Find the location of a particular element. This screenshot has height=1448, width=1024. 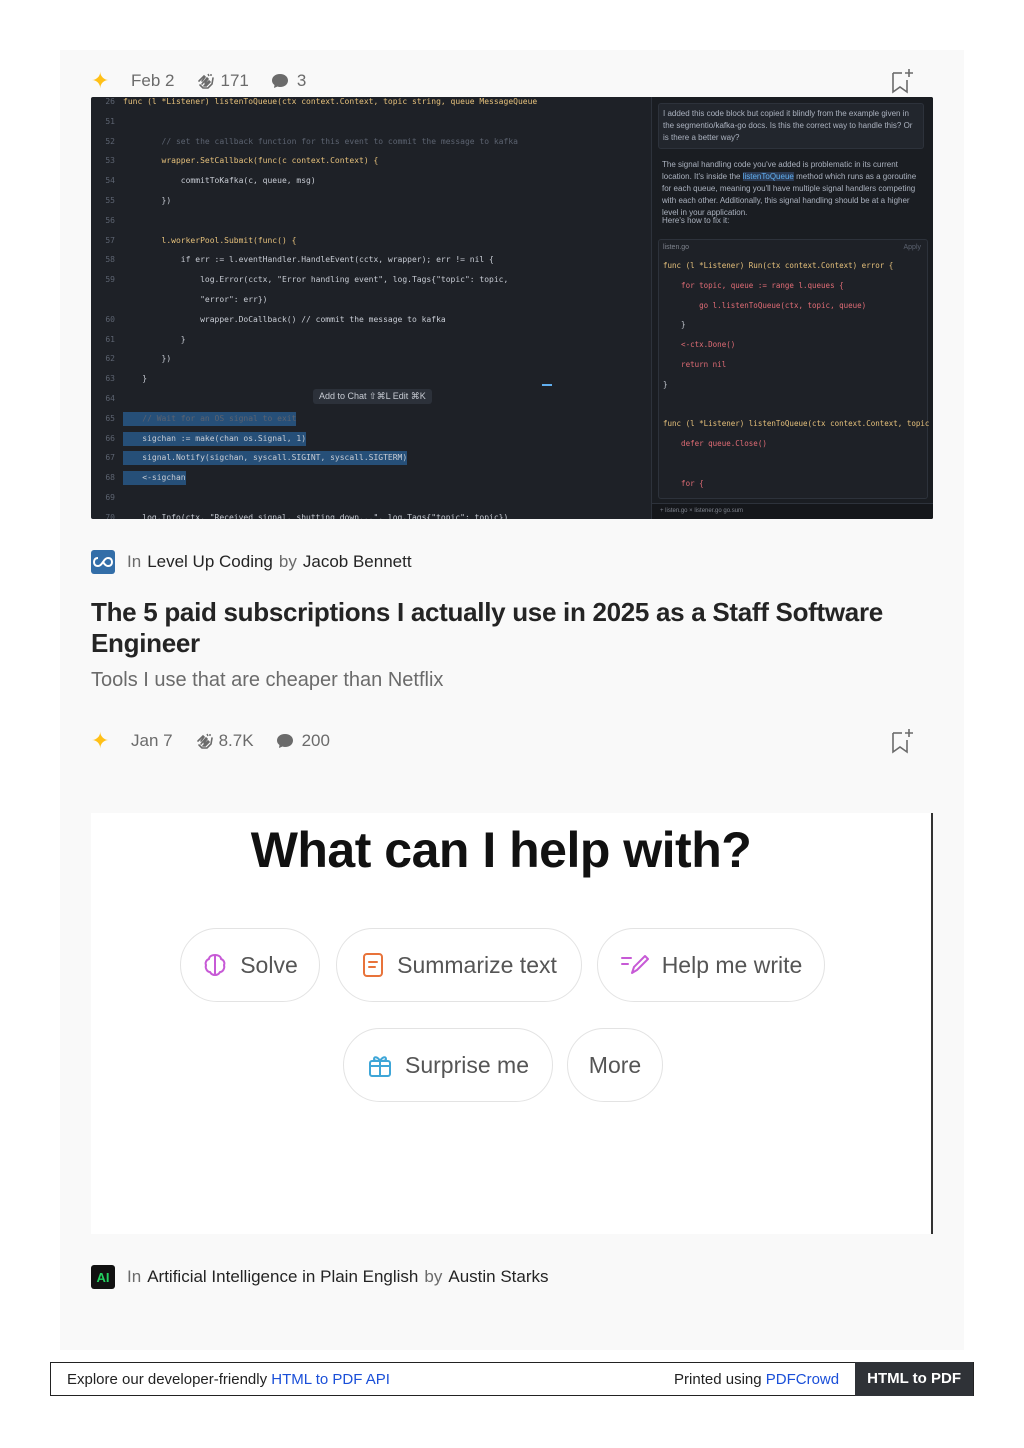

footer-explore-text: Explore our developer-friendly is located at coordinates (167, 1379).